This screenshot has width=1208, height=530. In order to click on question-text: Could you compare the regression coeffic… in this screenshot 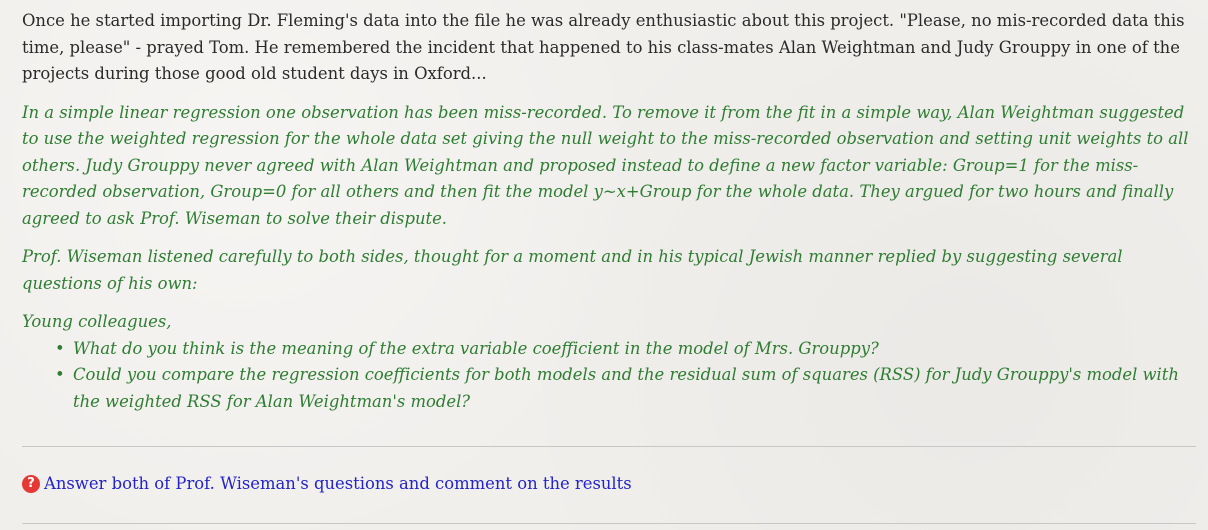, I will do `click(626, 388)`.